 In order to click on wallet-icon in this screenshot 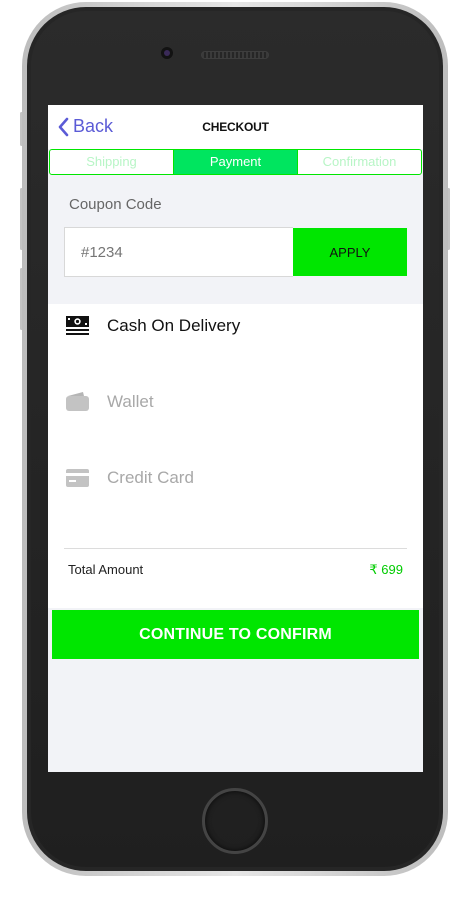, I will do `click(77, 401)`.